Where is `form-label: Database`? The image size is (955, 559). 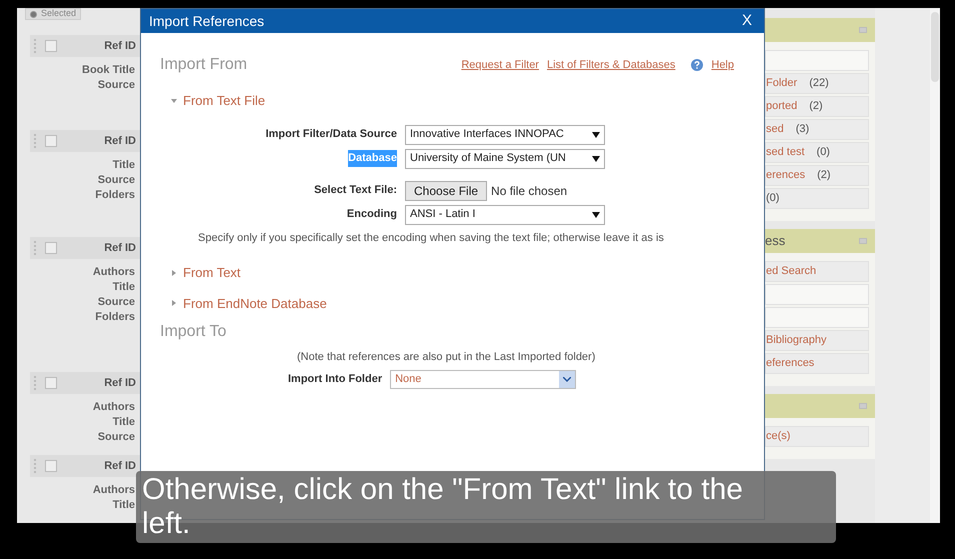 form-label: Database is located at coordinates (372, 158).